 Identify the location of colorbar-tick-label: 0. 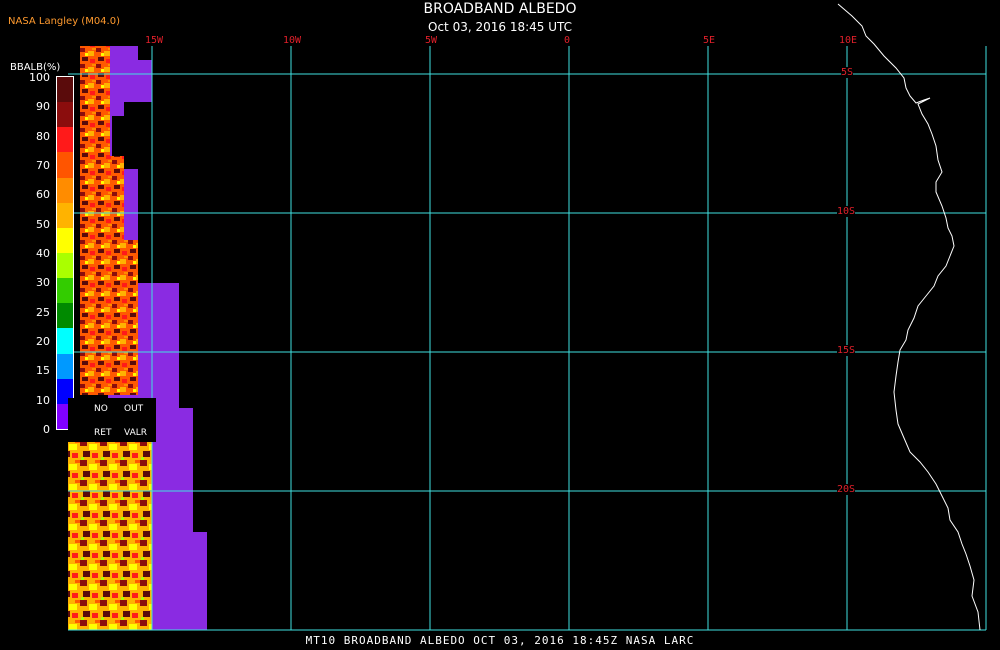
(46, 429).